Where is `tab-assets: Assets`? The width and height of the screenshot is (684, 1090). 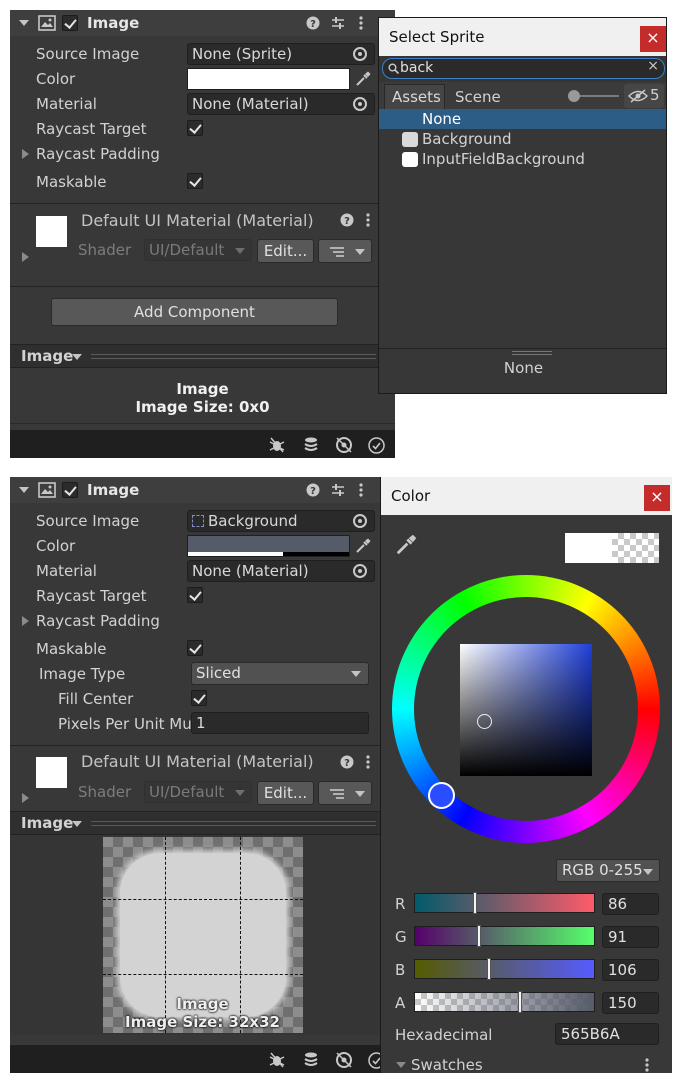 tab-assets: Assets is located at coordinates (414, 97).